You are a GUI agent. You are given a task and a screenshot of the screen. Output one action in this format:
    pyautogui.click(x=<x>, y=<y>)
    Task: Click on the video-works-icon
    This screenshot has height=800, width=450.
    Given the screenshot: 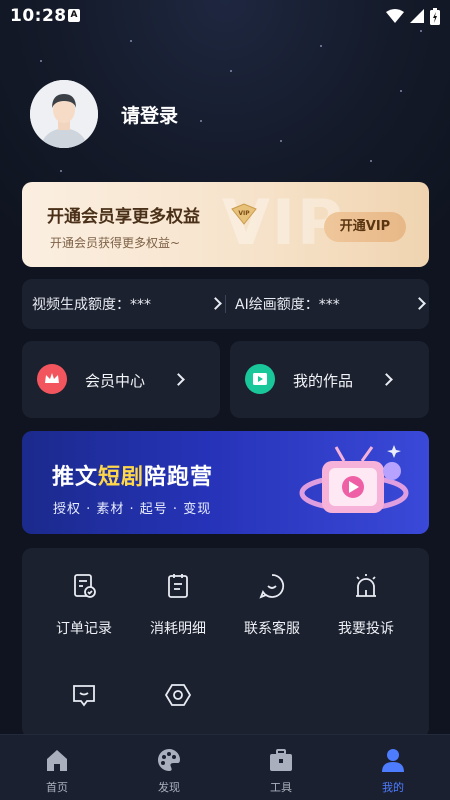 What is the action you would take?
    pyautogui.click(x=260, y=379)
    